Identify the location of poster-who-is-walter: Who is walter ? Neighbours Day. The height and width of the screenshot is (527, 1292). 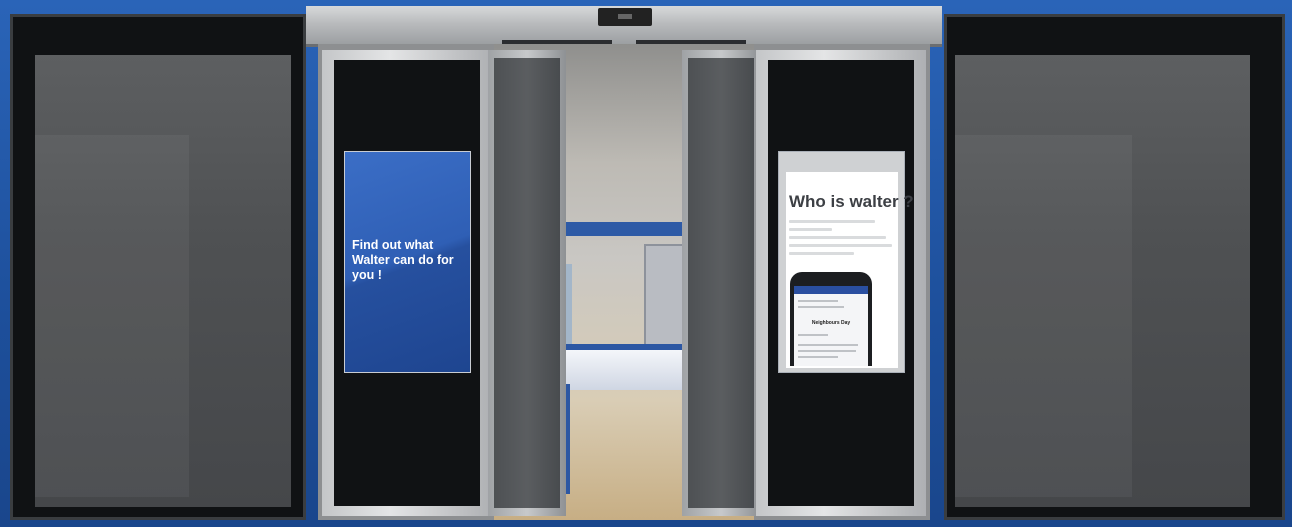
(846, 262).